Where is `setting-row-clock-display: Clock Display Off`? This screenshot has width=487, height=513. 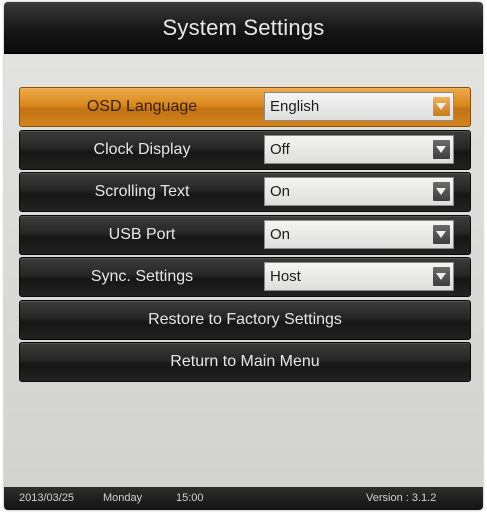 setting-row-clock-display: Clock Display Off is located at coordinates (245, 149).